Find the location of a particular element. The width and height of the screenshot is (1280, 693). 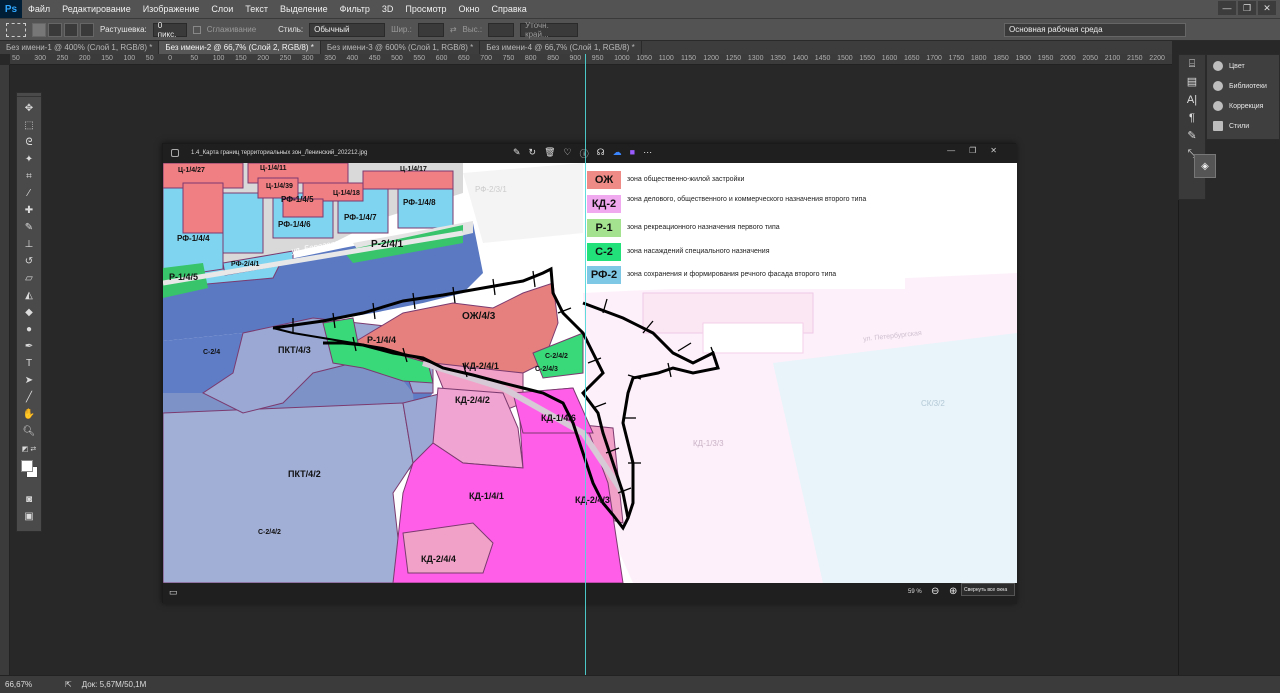

foreground-color-swatch is located at coordinates (27, 466).